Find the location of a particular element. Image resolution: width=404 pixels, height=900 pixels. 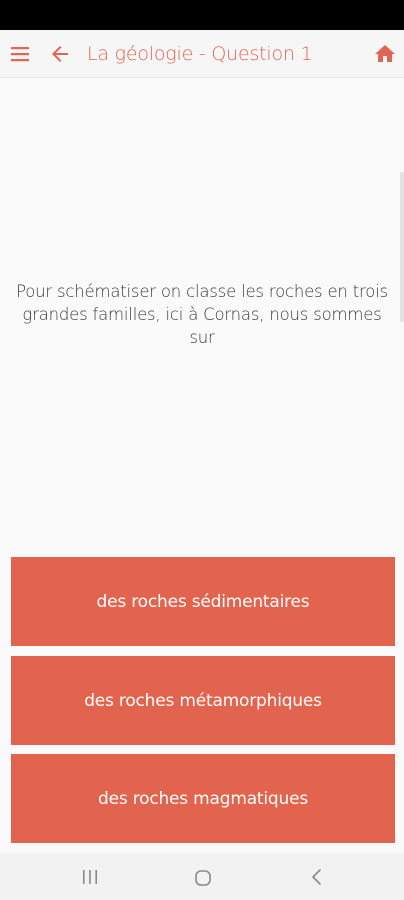

hamburger-menu-icon is located at coordinates (20, 54).